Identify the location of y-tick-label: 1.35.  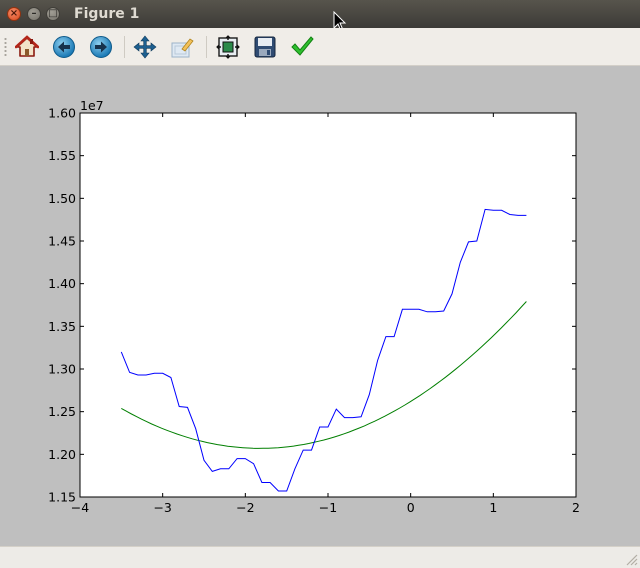
(62, 326).